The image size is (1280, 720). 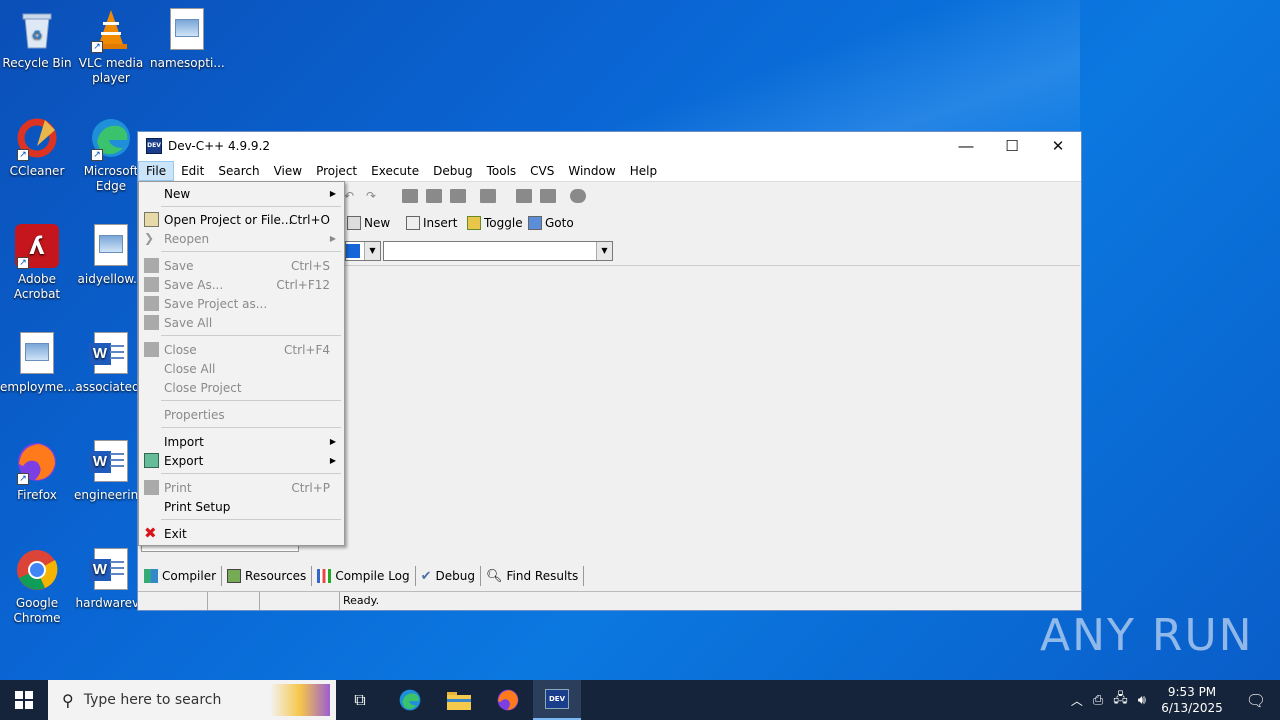 What do you see at coordinates (241, 219) in the screenshot?
I see `menu-item-open-project-or-file: Open Project or File... Ctrl+O` at bounding box center [241, 219].